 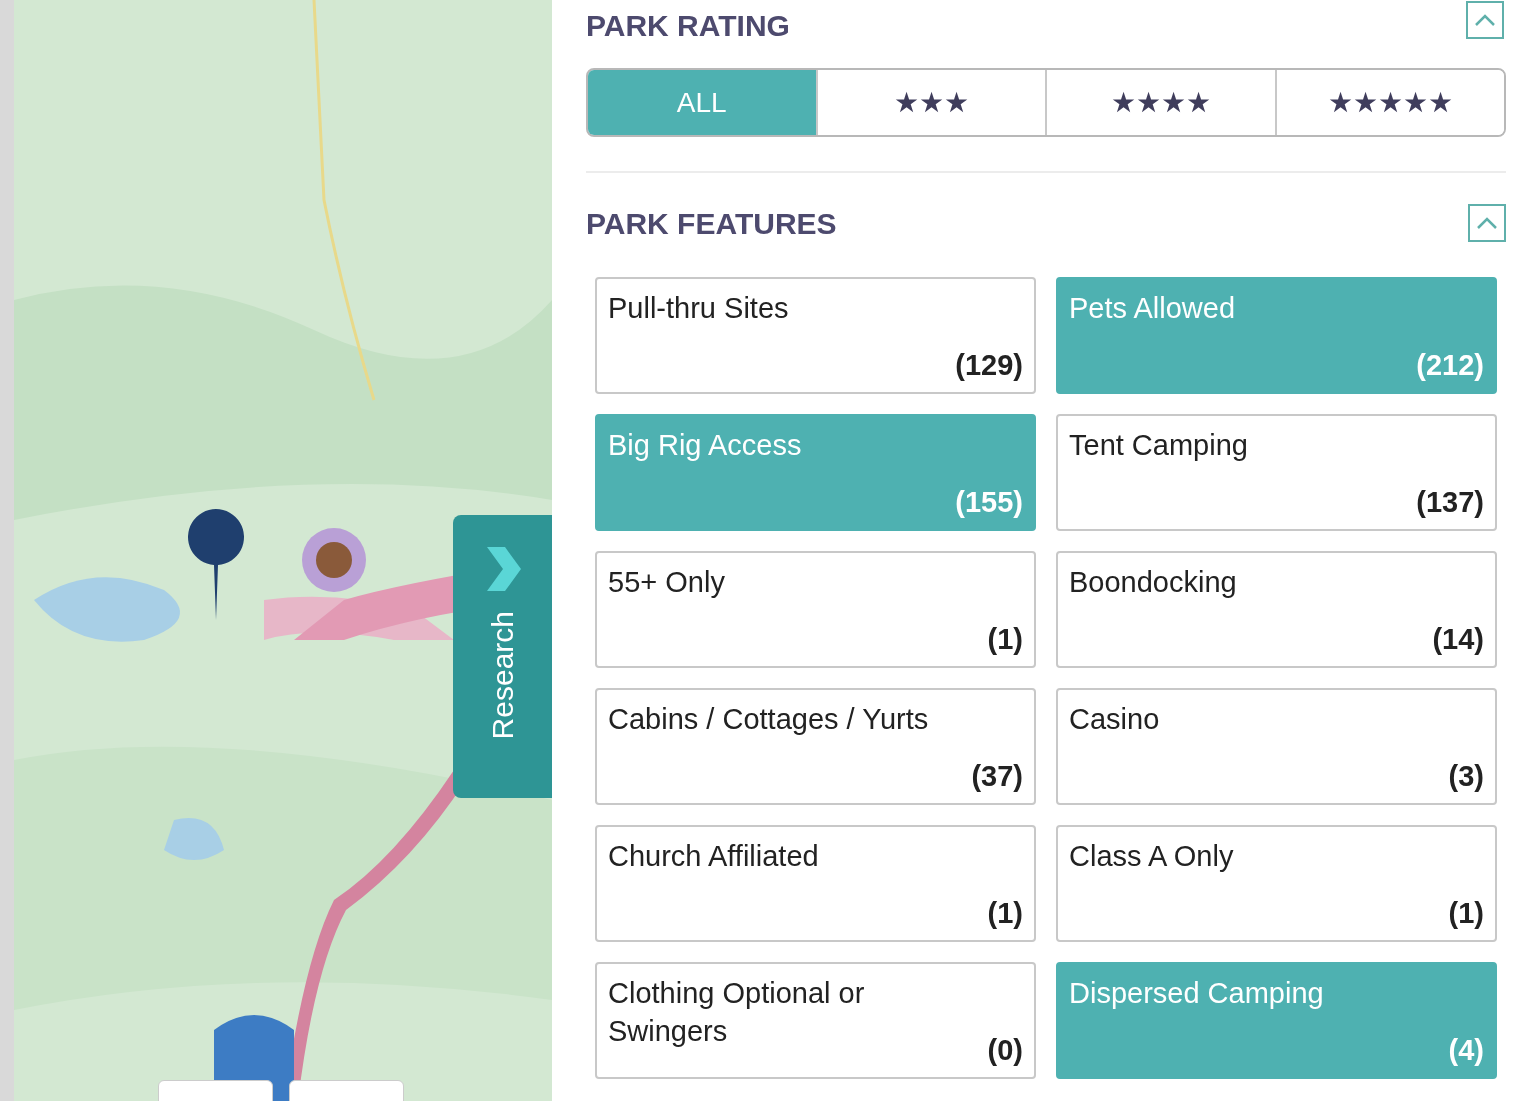 I want to click on feature-count: (155), so click(x=989, y=502).